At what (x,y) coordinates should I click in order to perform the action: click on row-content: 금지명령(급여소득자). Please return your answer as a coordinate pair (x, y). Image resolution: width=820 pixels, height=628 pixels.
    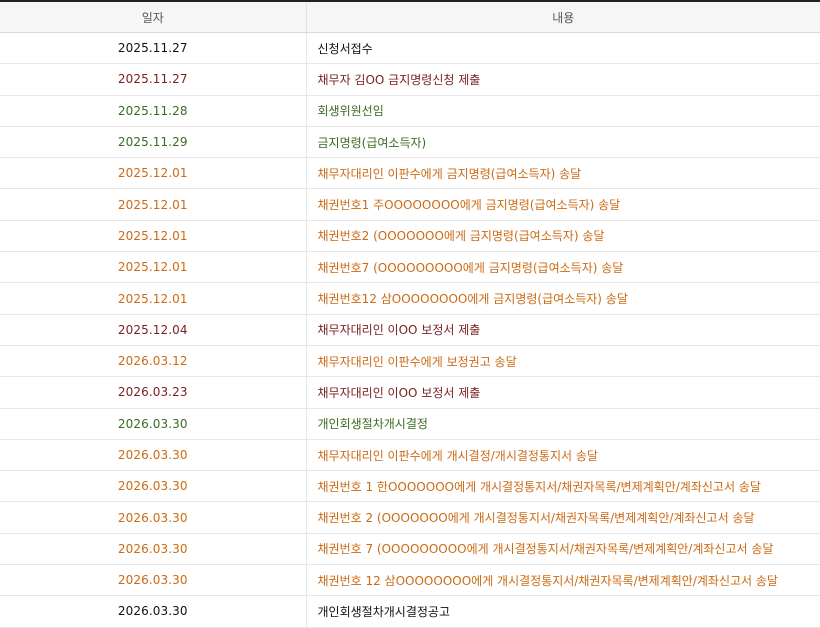
    Looking at the image, I should click on (563, 142).